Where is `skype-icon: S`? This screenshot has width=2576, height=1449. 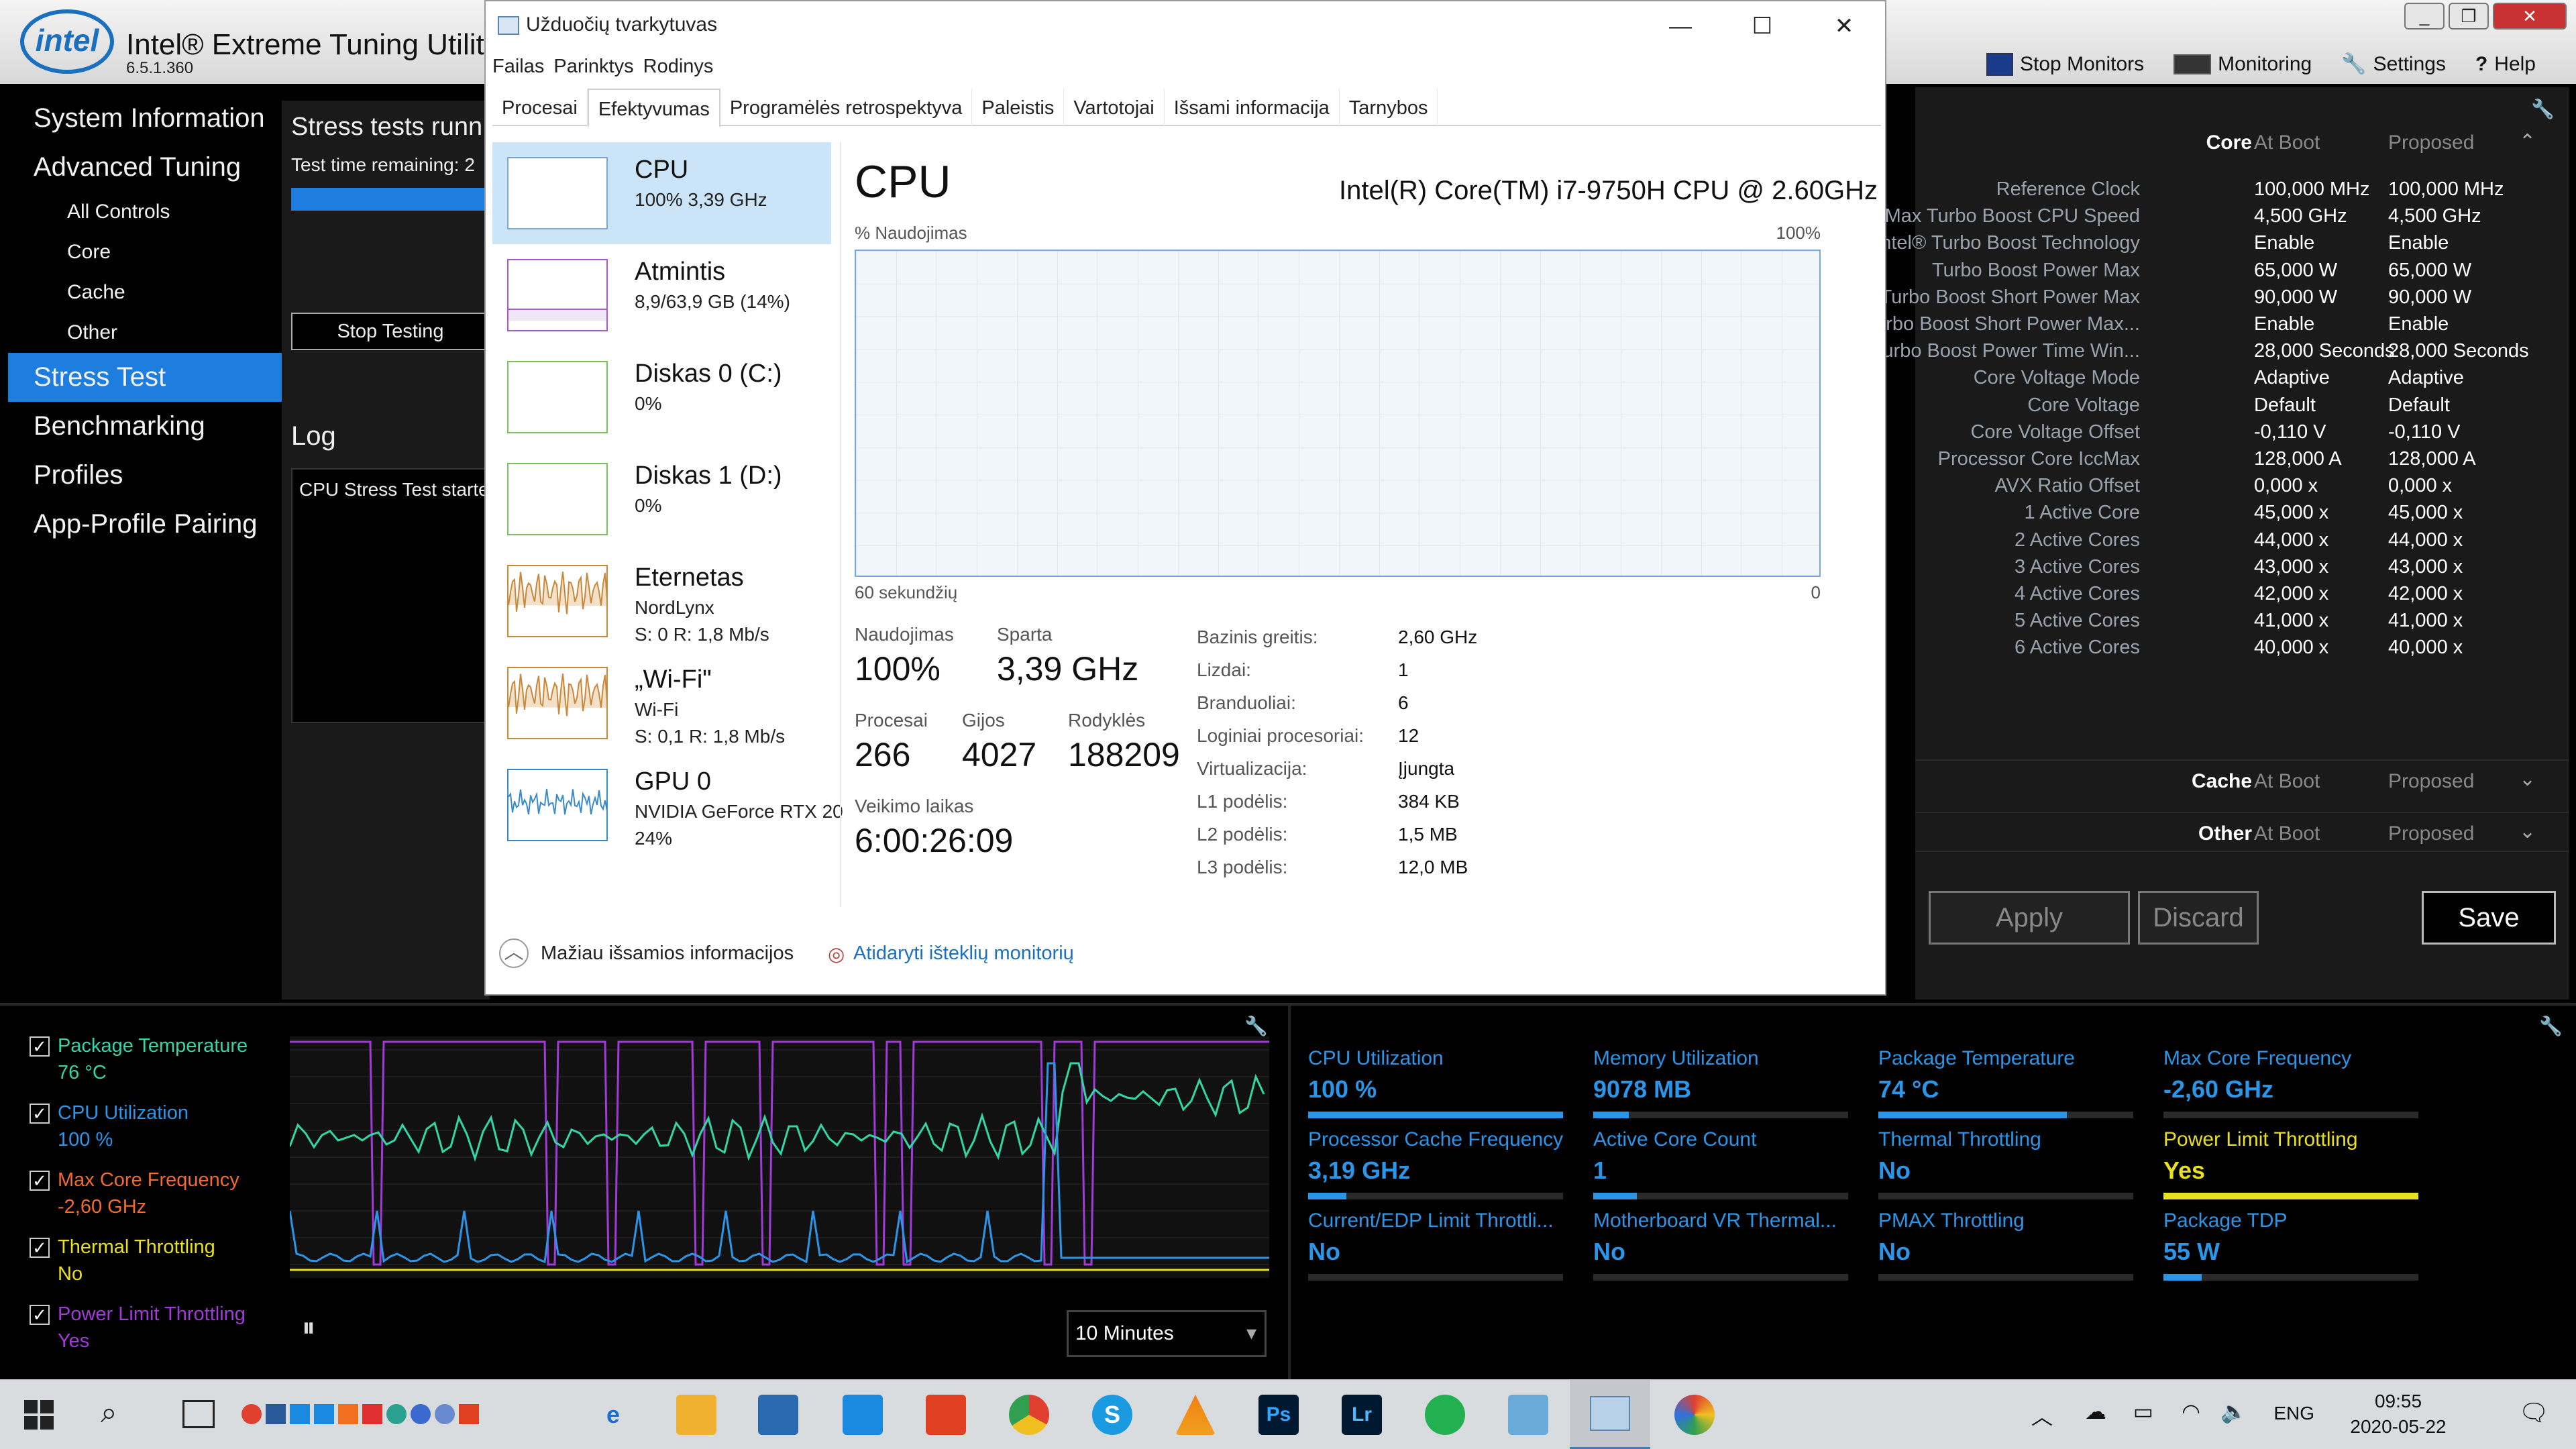 skype-icon: S is located at coordinates (1112, 1415).